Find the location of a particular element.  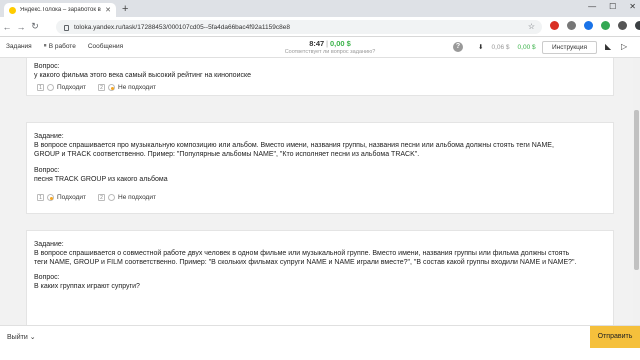

fullscreen-icon: ◣ is located at coordinates (608, 46).